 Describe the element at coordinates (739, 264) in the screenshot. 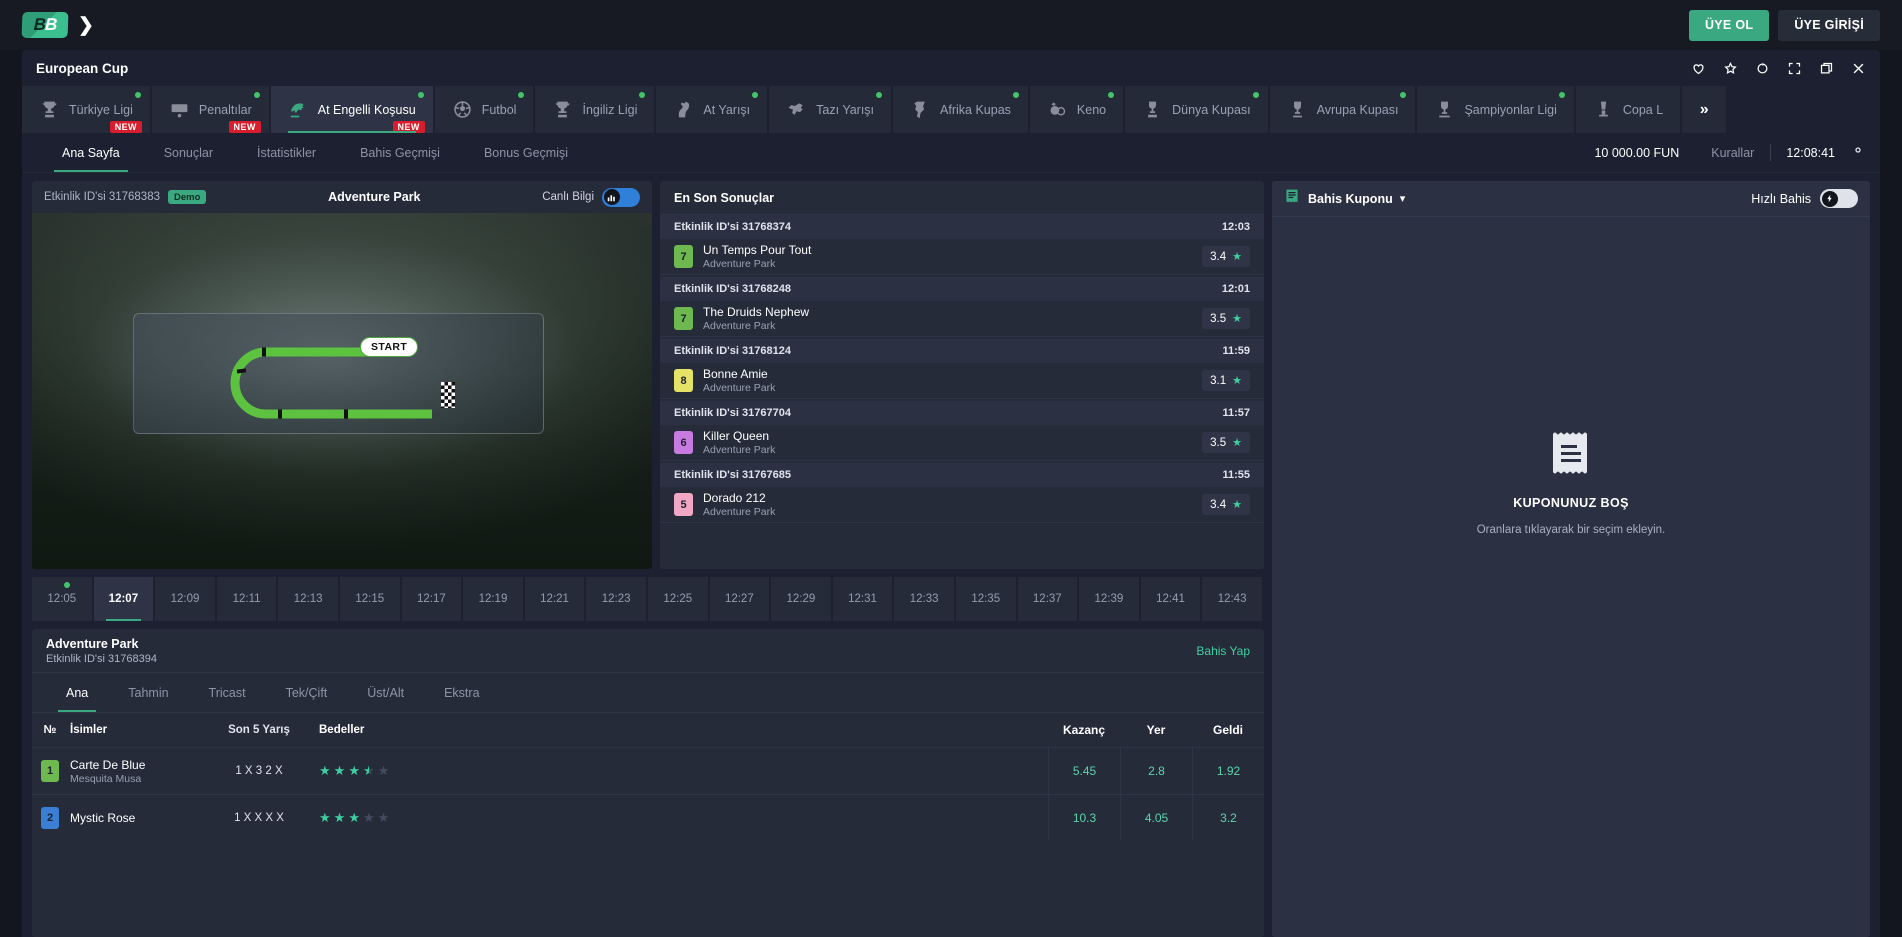

I see `runner-track: Adventure Park` at that location.